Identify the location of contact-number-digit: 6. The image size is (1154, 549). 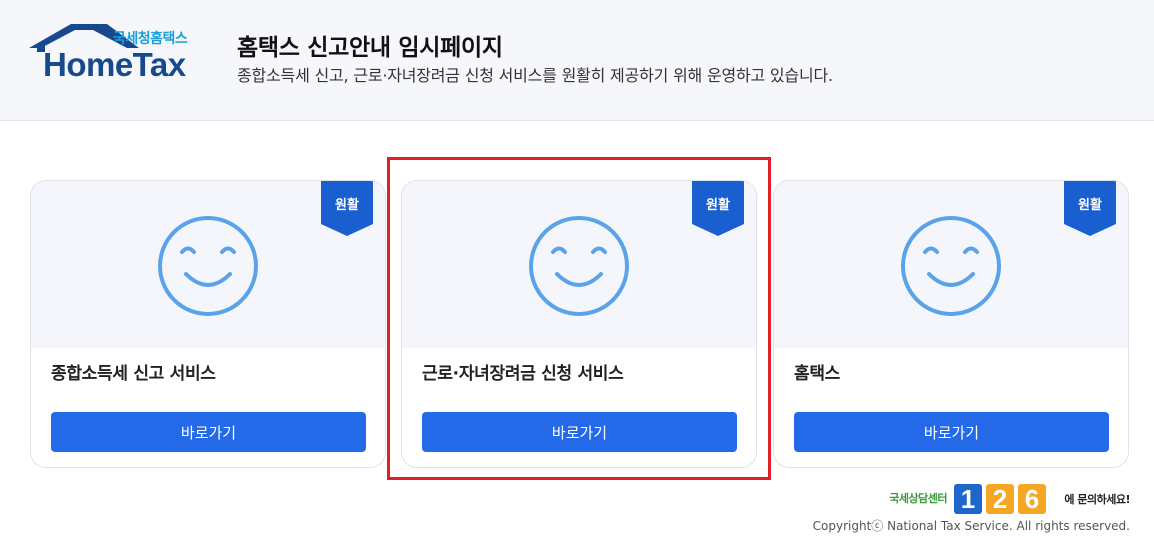
(1032, 499).